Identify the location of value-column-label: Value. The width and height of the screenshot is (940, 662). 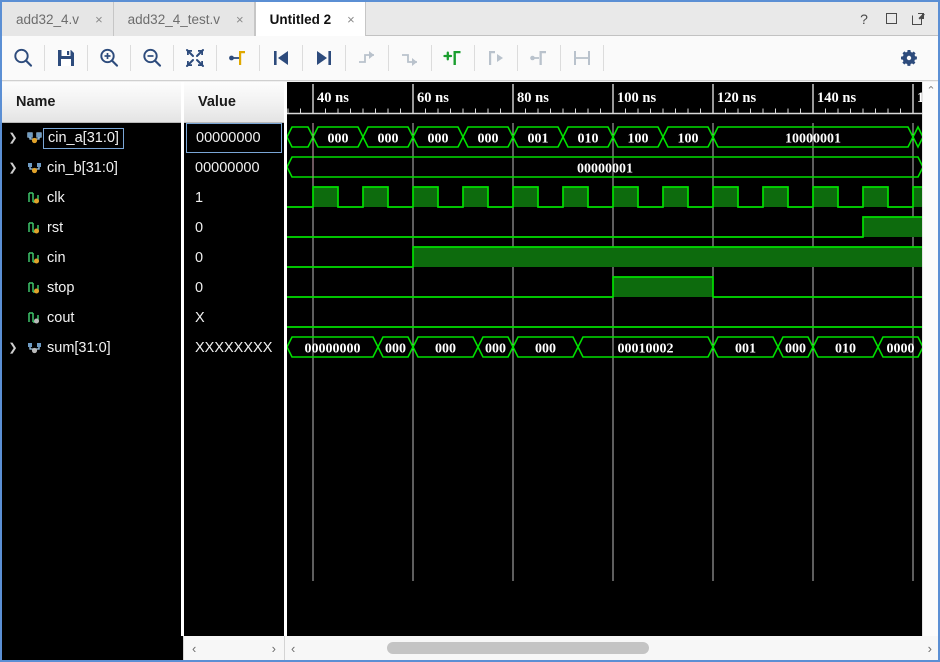
(217, 102).